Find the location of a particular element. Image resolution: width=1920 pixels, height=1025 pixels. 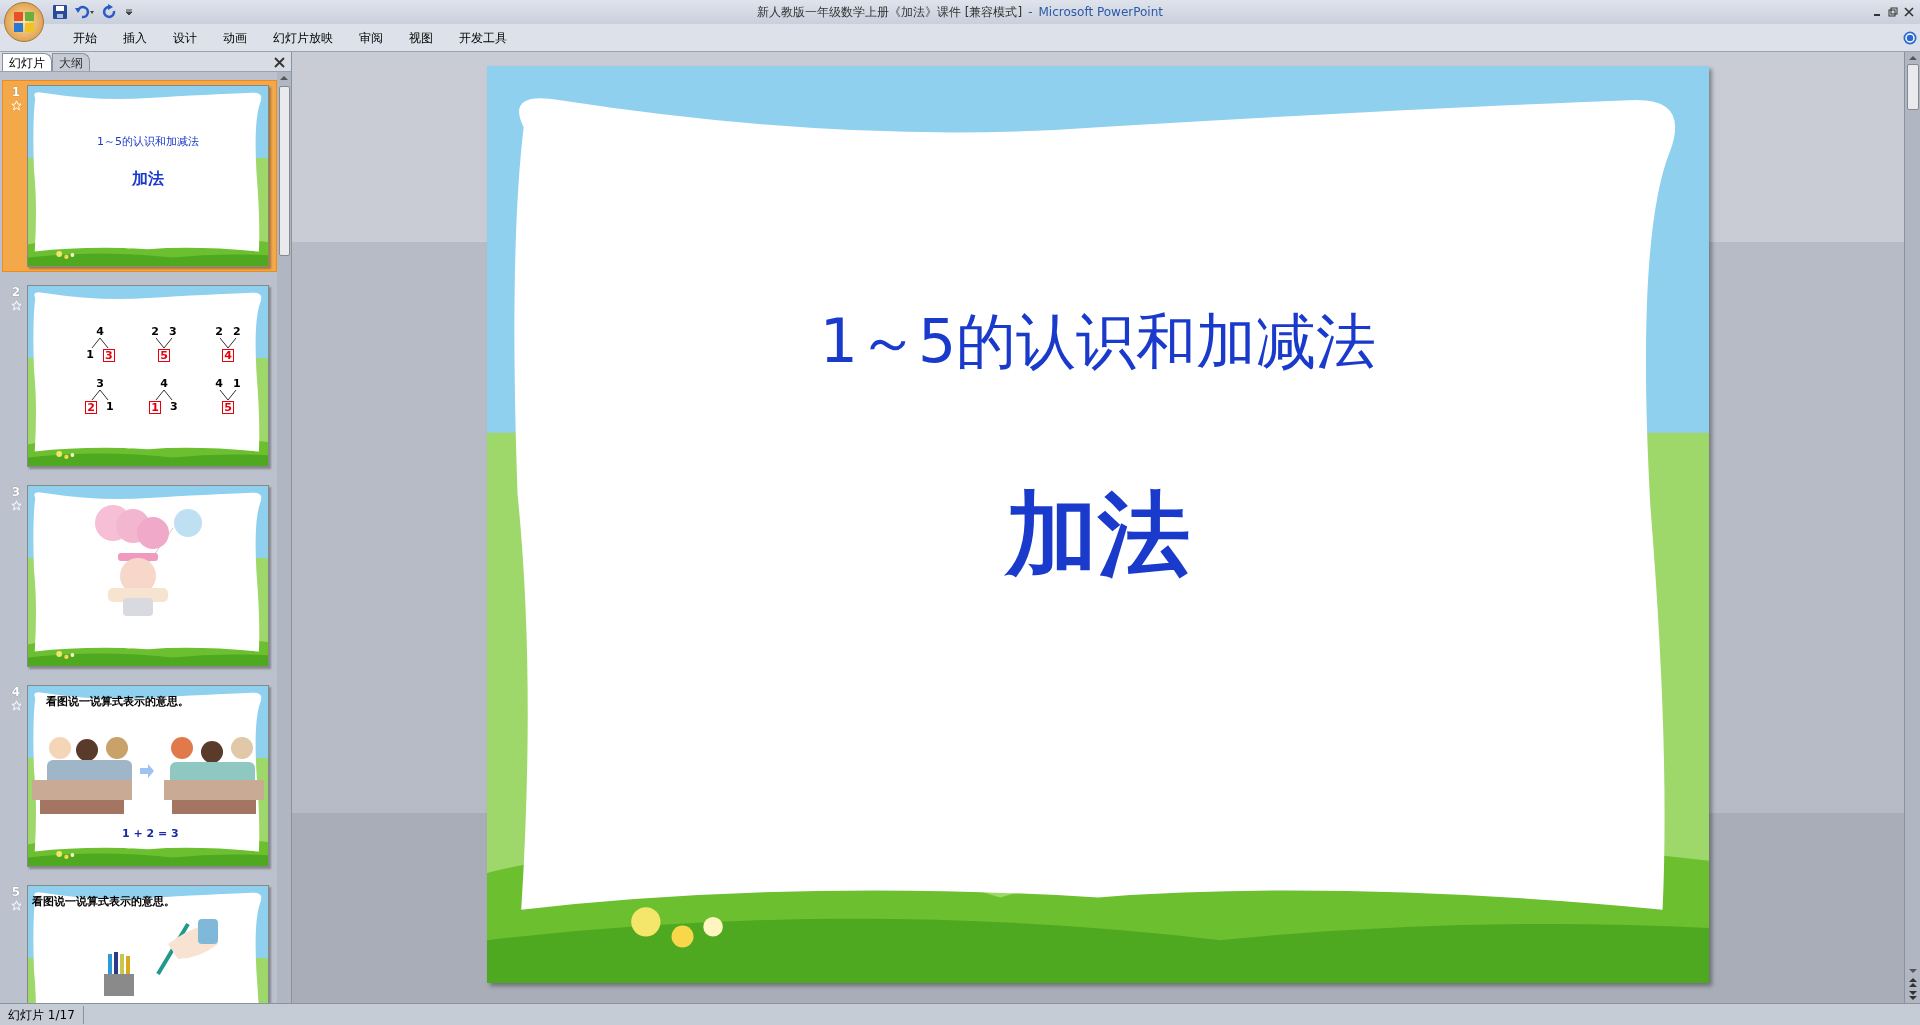

office-logo-icon is located at coordinates (24, 22).